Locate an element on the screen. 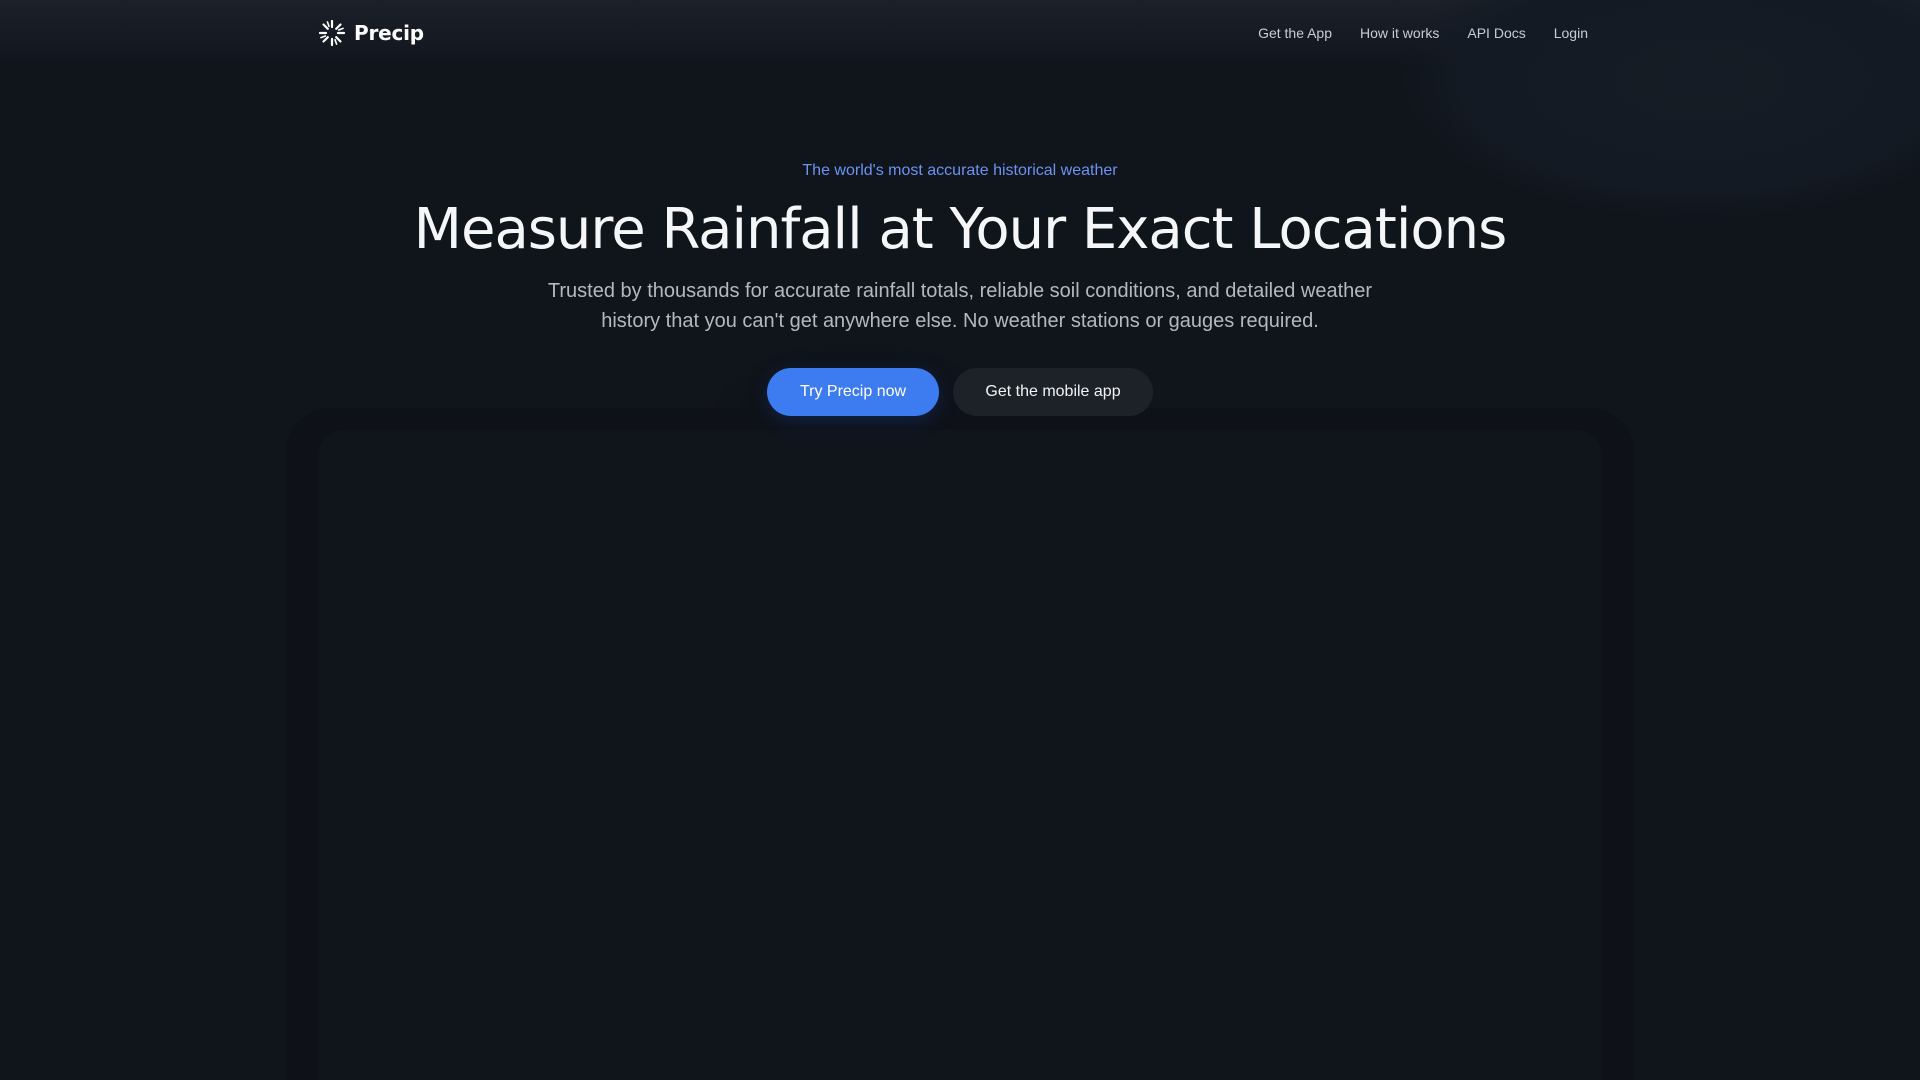 The width and height of the screenshot is (1920, 1080). nav-login: Login is located at coordinates (1571, 33).